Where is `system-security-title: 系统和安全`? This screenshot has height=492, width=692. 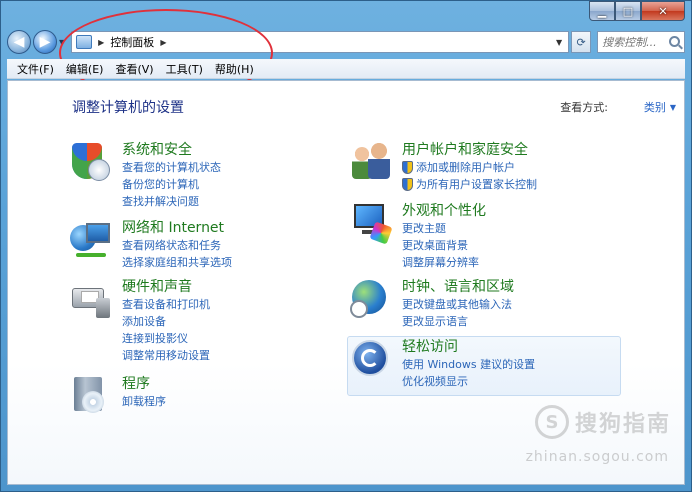
system-security-title: 系统和安全 is located at coordinates (171, 150).